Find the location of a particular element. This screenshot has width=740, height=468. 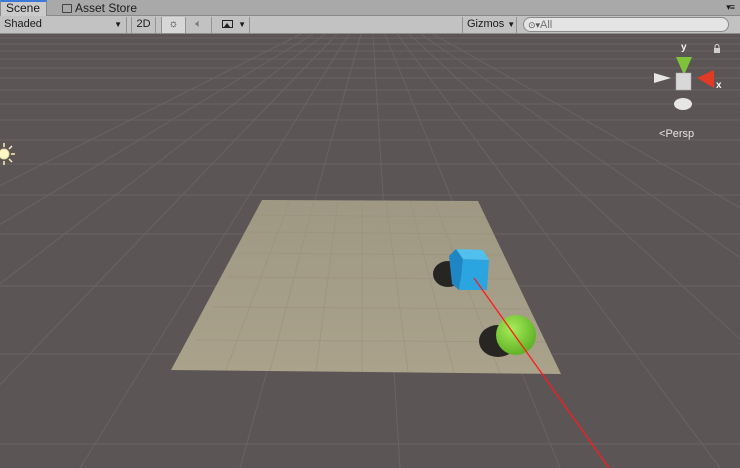

effects-dropdown: ▼ is located at coordinates (232, 25).